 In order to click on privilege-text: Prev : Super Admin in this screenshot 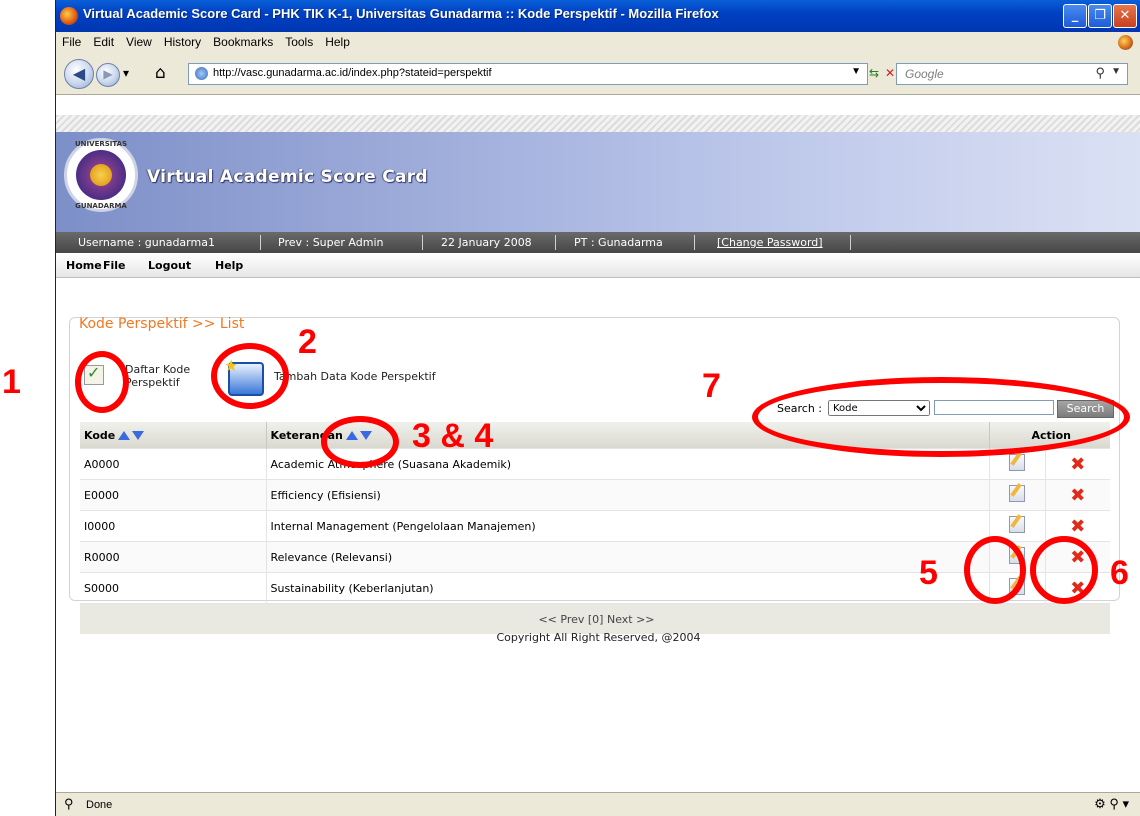, I will do `click(331, 242)`.